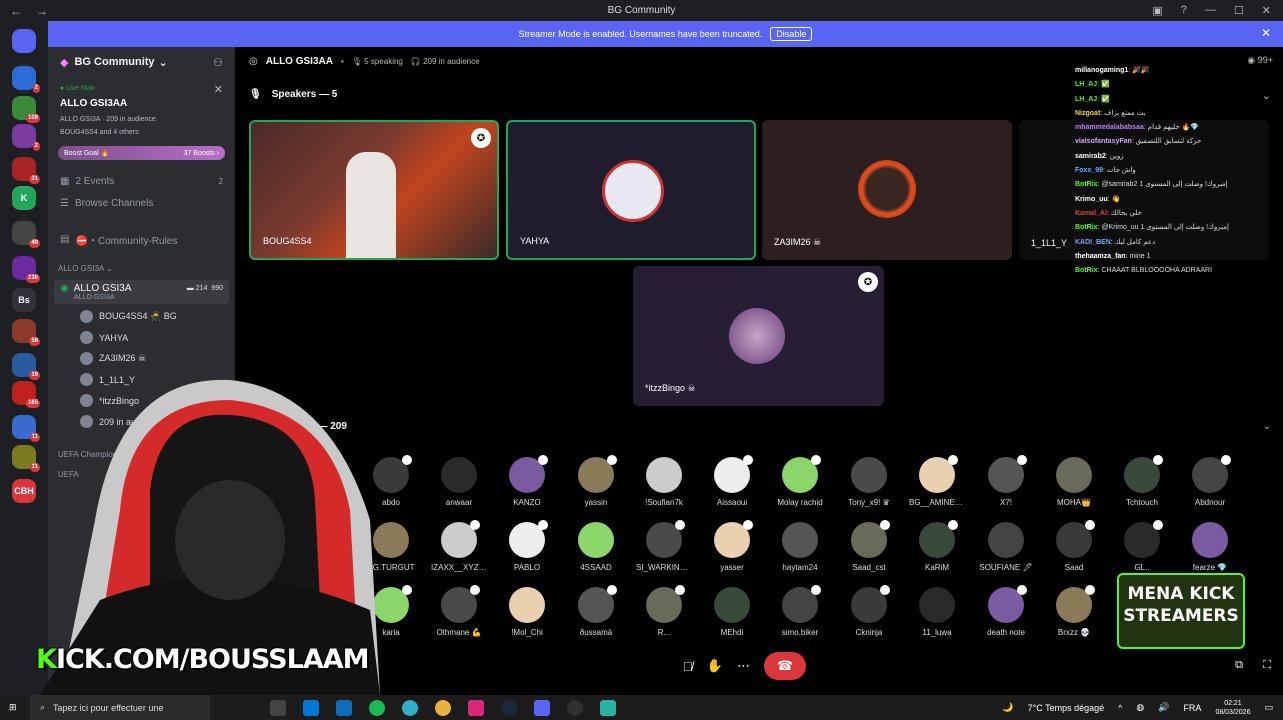  What do you see at coordinates (1192, 708) in the screenshot?
I see `language-indicator: FRA` at bounding box center [1192, 708].